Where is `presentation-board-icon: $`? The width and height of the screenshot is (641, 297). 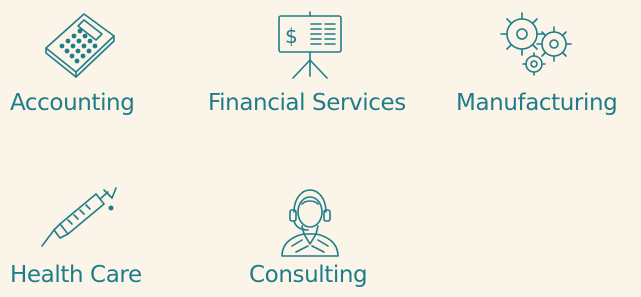
presentation-board-icon: $ is located at coordinates (310, 45).